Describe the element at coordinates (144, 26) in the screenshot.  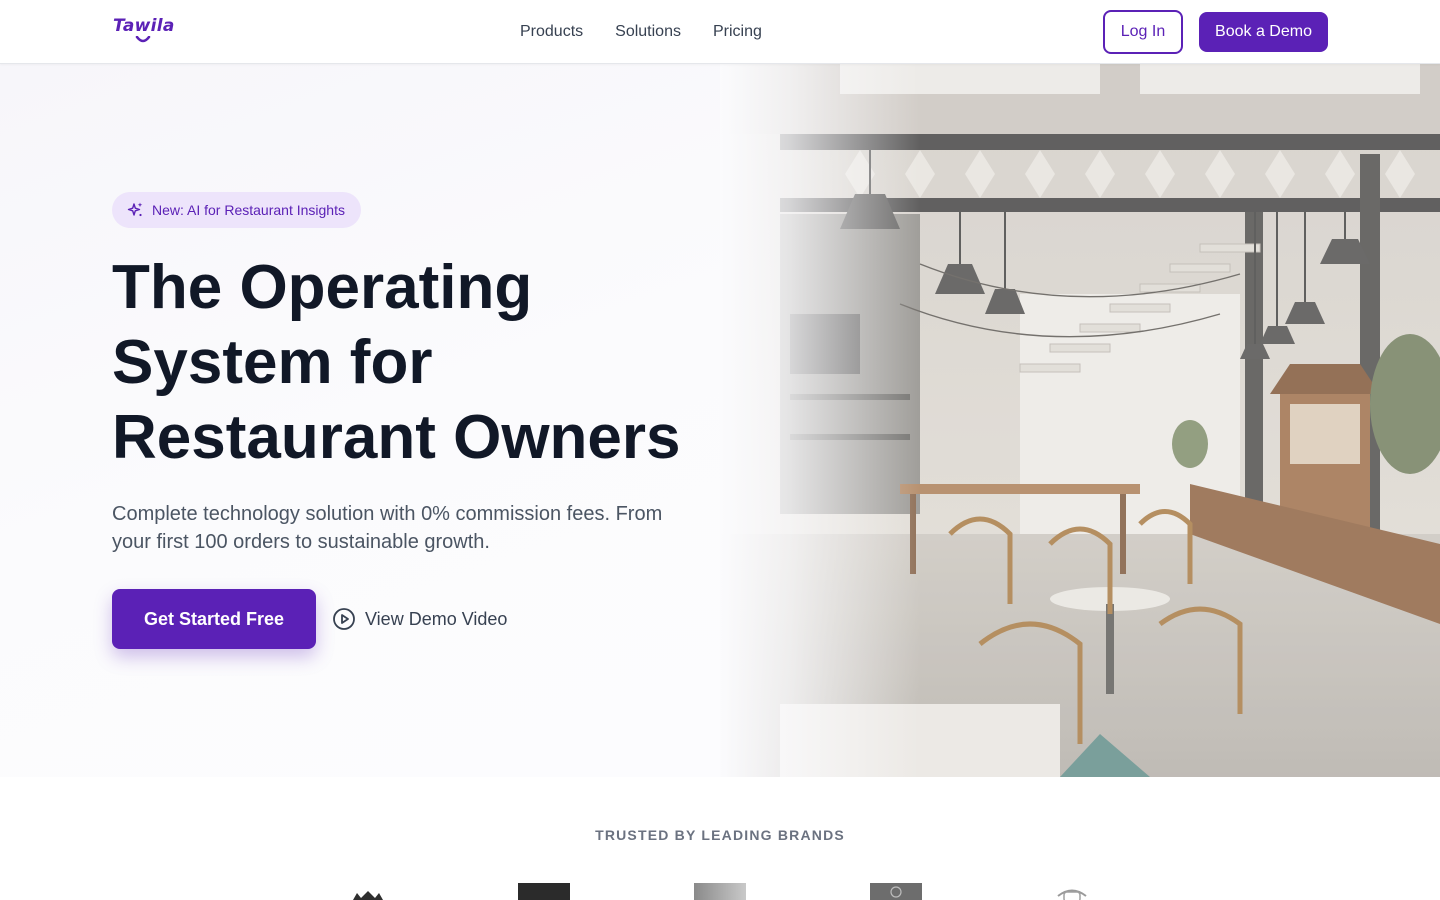
I see `logo-wordmark: Tawila` at that location.